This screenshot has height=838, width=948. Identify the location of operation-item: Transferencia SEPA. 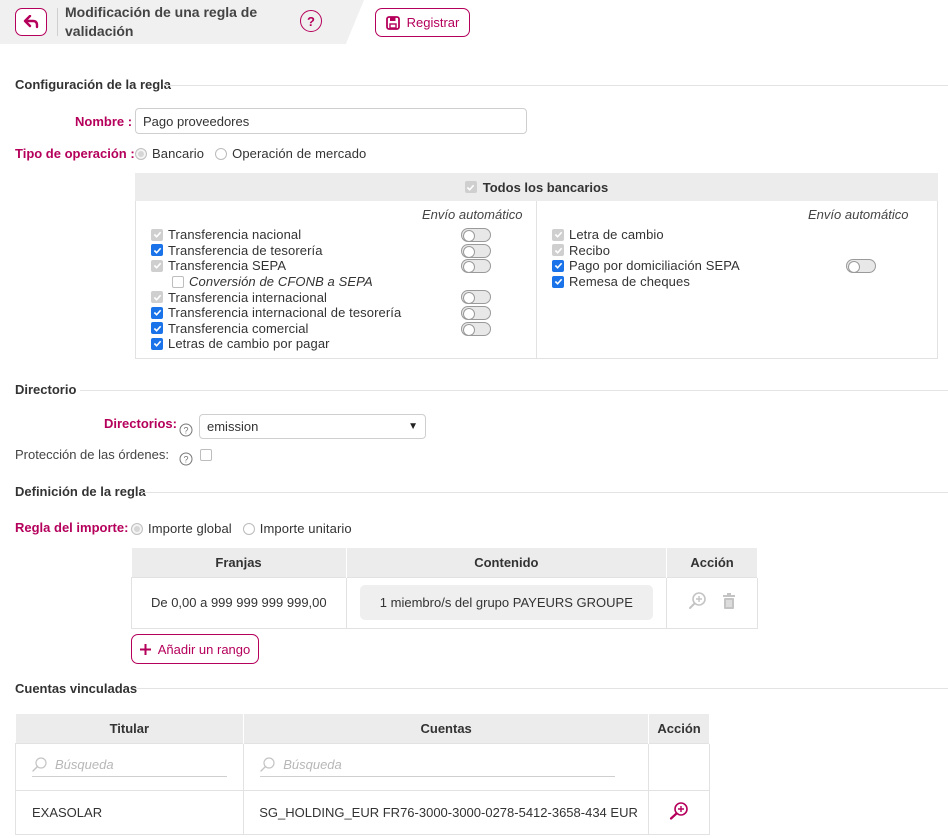
(341, 266).